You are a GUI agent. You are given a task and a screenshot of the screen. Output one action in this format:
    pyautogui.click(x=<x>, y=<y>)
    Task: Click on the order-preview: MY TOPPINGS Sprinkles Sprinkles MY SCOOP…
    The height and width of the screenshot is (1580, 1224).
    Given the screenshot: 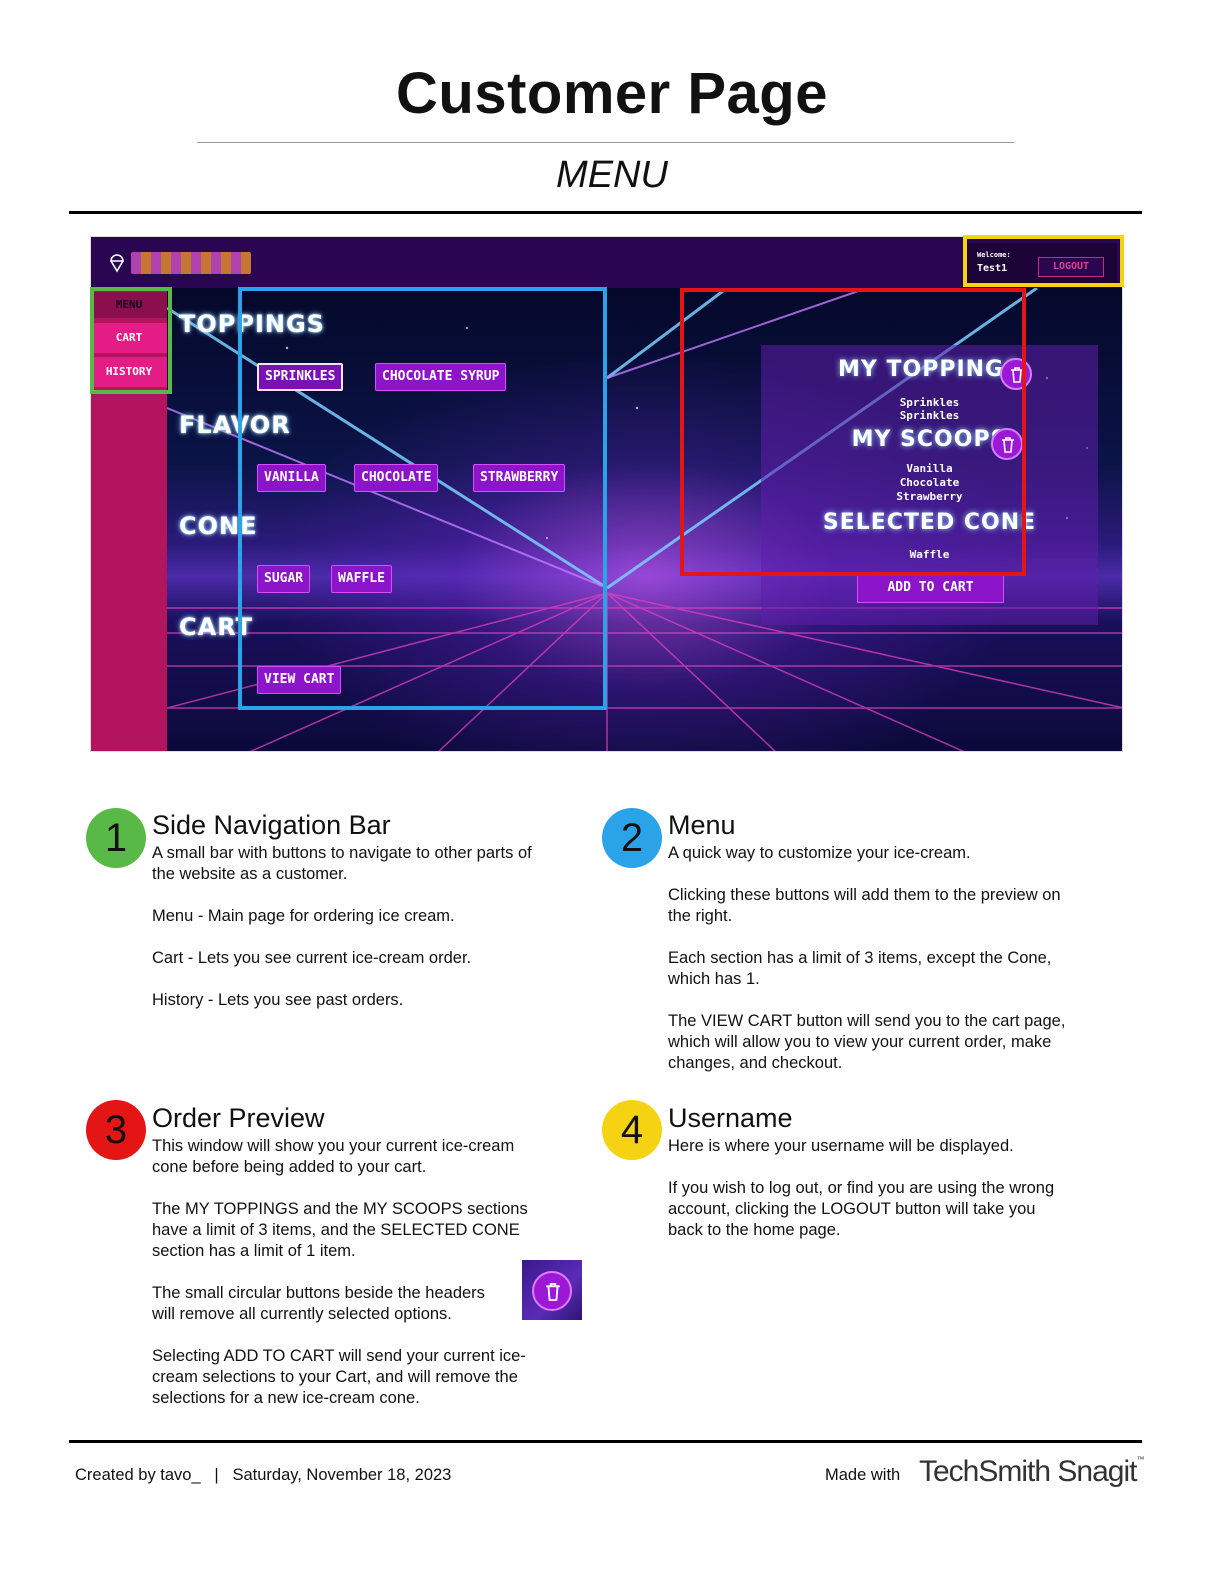 What is the action you would take?
    pyautogui.click(x=929, y=485)
    